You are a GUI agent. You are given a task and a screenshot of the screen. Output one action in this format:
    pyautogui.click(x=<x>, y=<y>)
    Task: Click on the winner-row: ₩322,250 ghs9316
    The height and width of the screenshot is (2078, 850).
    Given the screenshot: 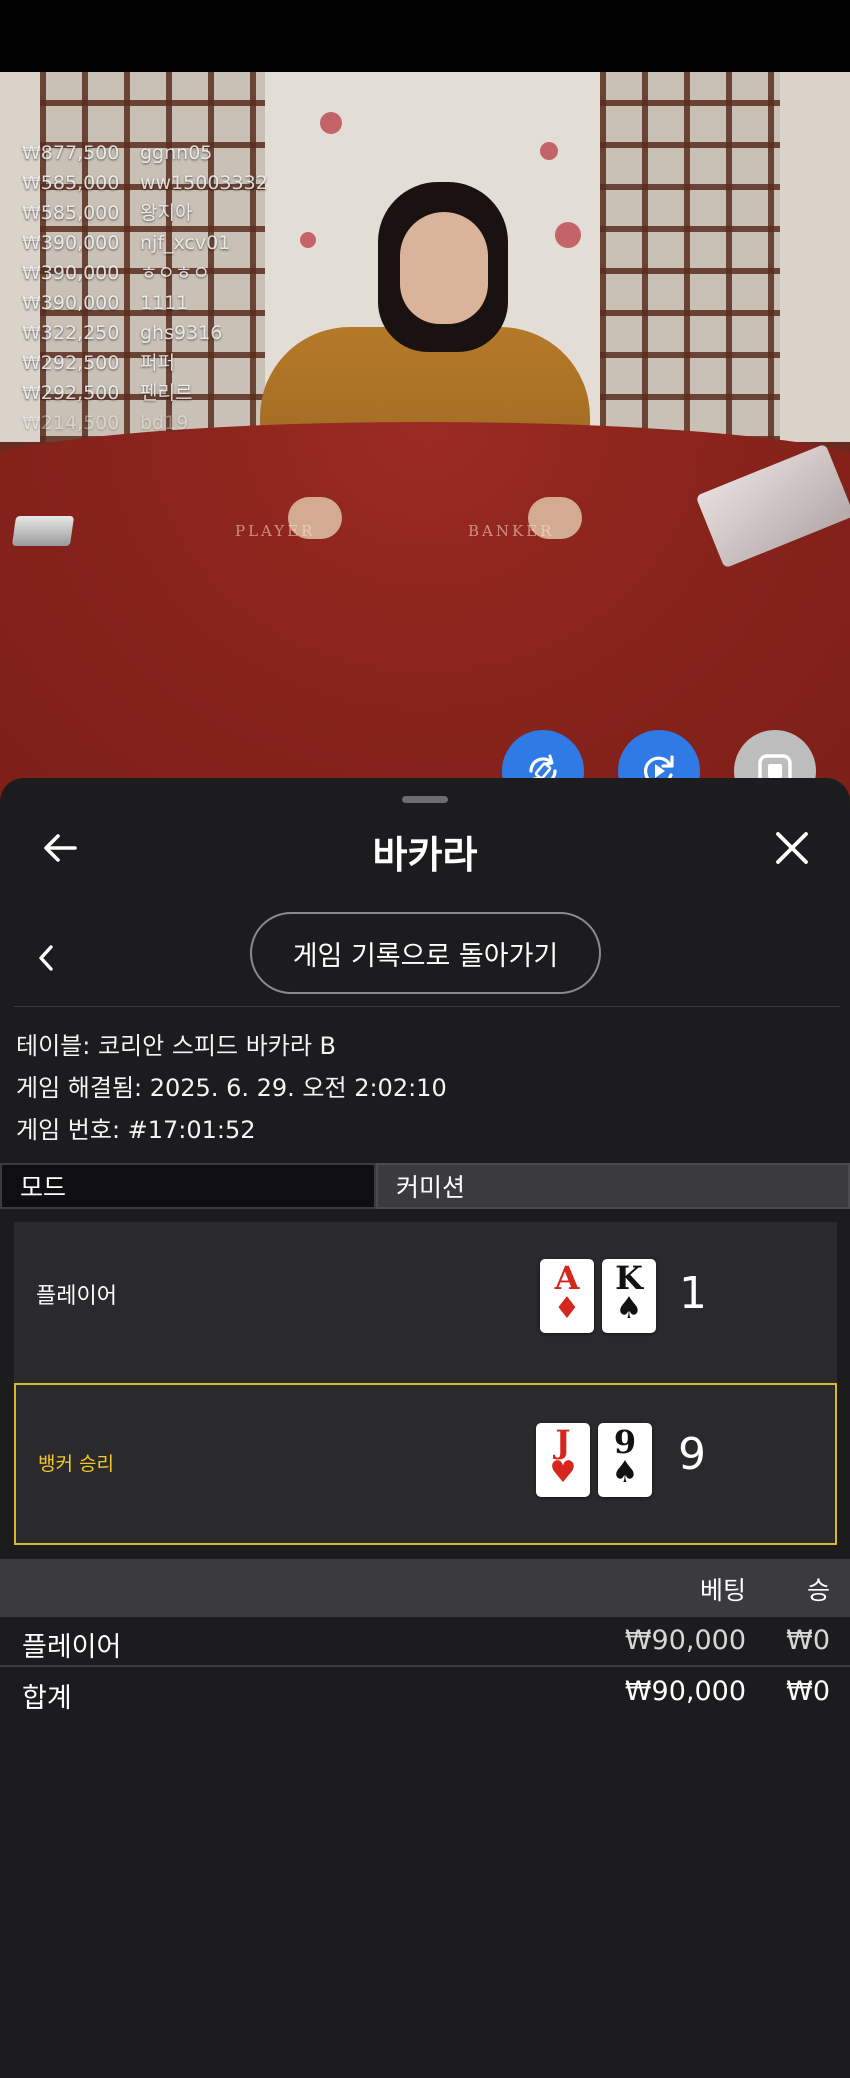 What is the action you would take?
    pyautogui.click(x=145, y=333)
    